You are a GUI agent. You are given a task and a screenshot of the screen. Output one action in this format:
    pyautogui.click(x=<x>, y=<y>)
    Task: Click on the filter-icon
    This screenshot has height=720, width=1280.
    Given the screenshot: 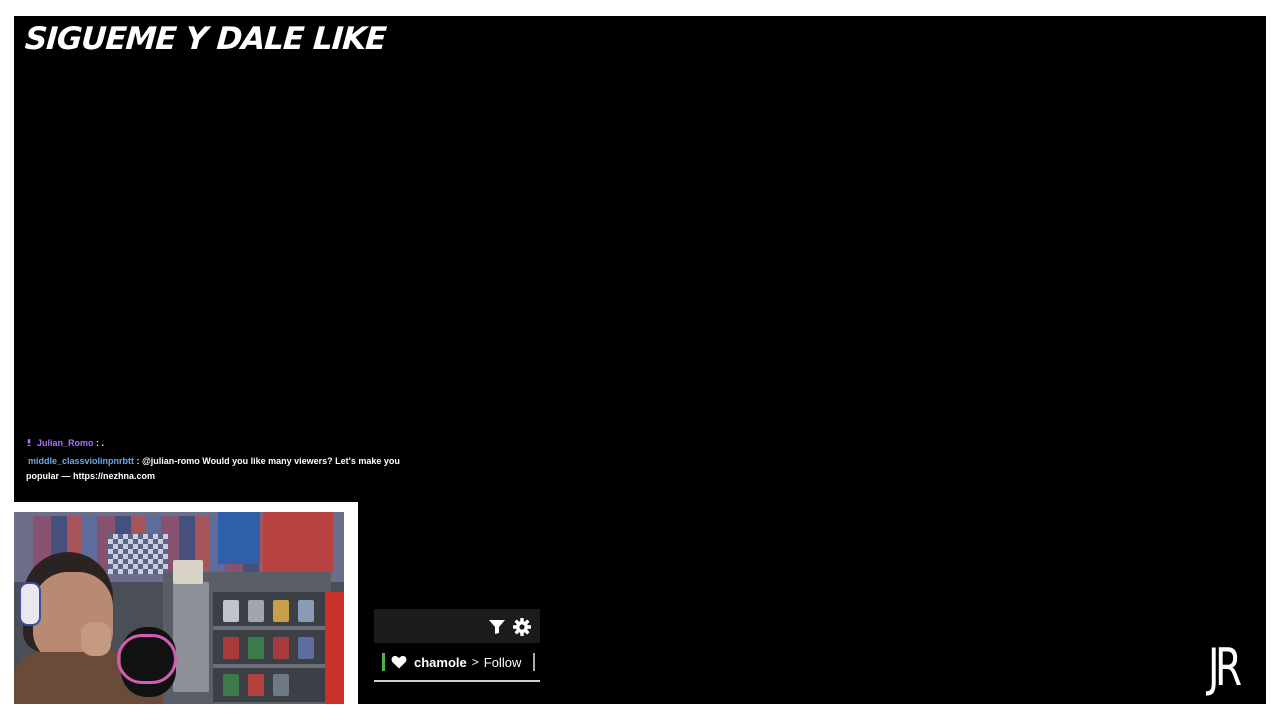 What is the action you would take?
    pyautogui.click(x=497, y=627)
    